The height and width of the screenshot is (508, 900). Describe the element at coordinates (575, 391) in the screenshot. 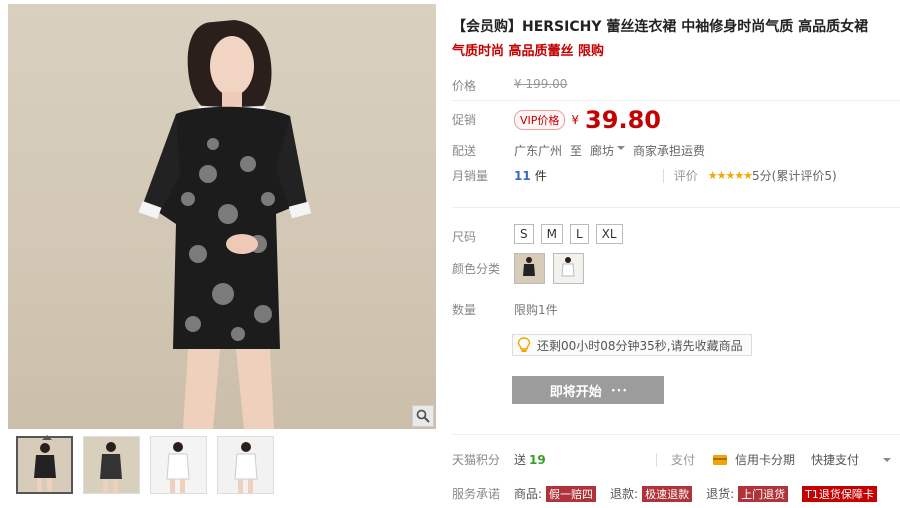

I see `coming-soon-label: 即将开始` at that location.